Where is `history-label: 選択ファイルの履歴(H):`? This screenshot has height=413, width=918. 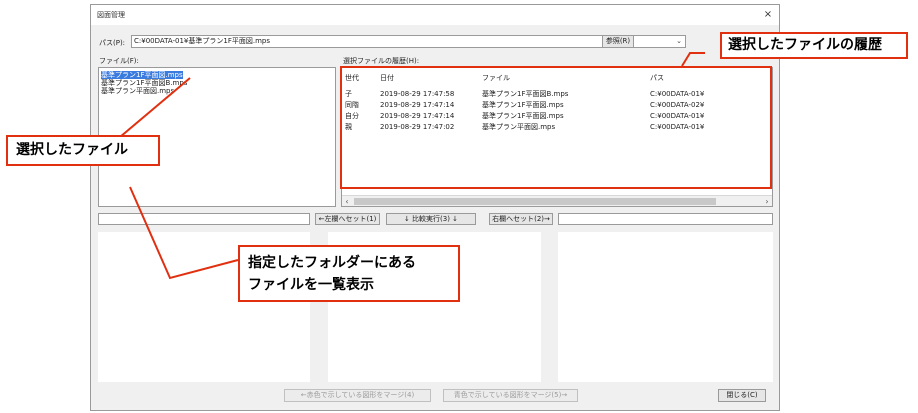 history-label: 選択ファイルの履歴(H): is located at coordinates (381, 61).